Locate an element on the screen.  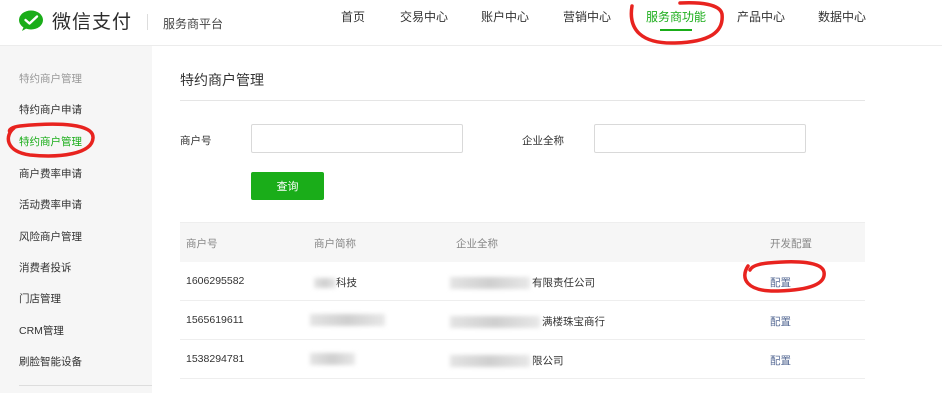
header-full-name: 企业全称 is located at coordinates (477, 244).